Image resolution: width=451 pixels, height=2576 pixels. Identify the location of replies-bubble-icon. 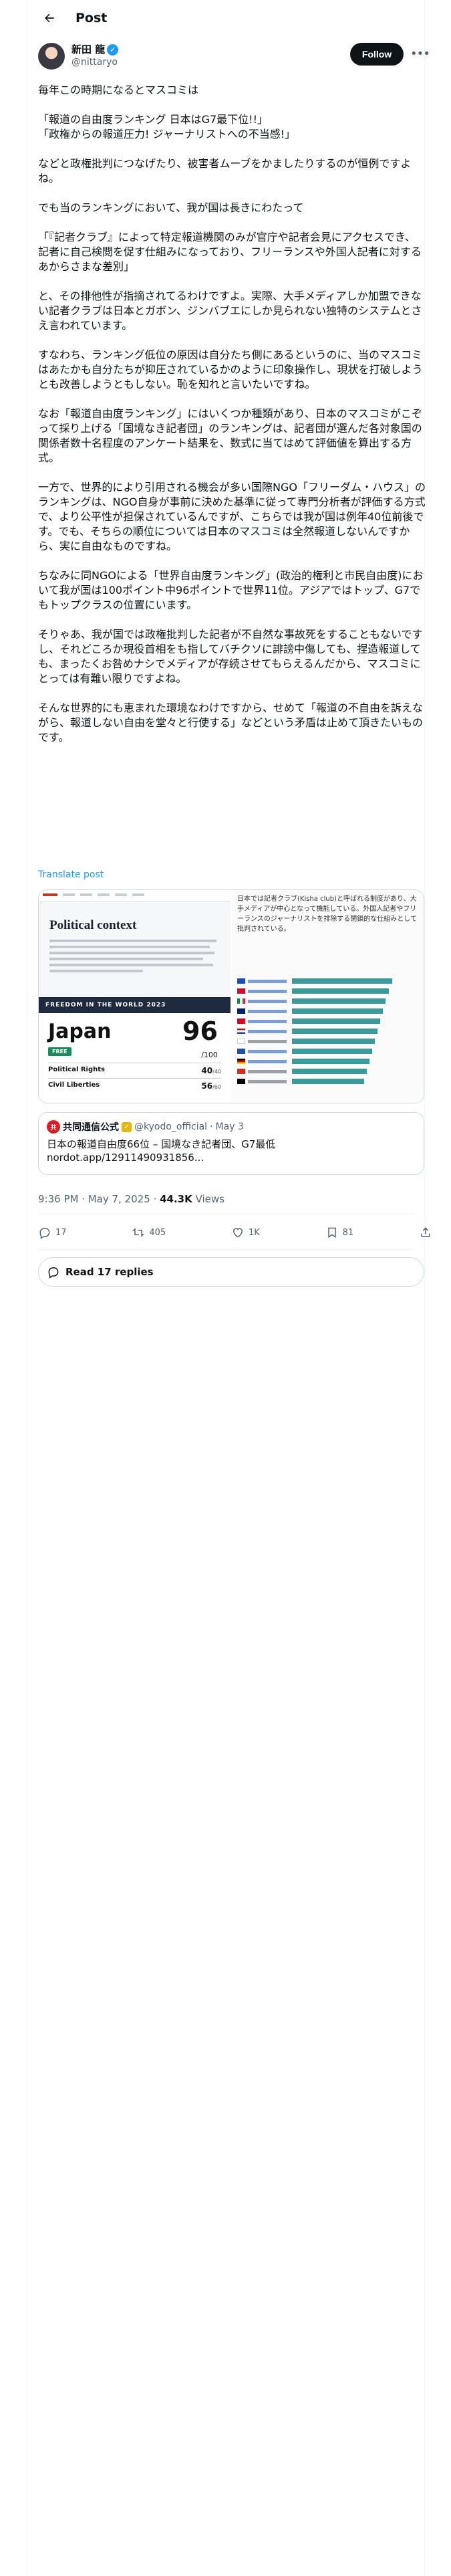
(53, 1273).